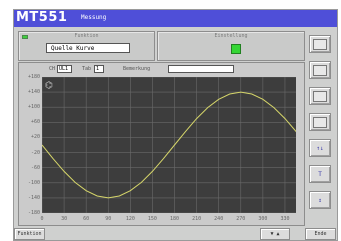  What do you see at coordinates (108, 219) in the screenshot?
I see `x-tick-label: 90` at bounding box center [108, 219].